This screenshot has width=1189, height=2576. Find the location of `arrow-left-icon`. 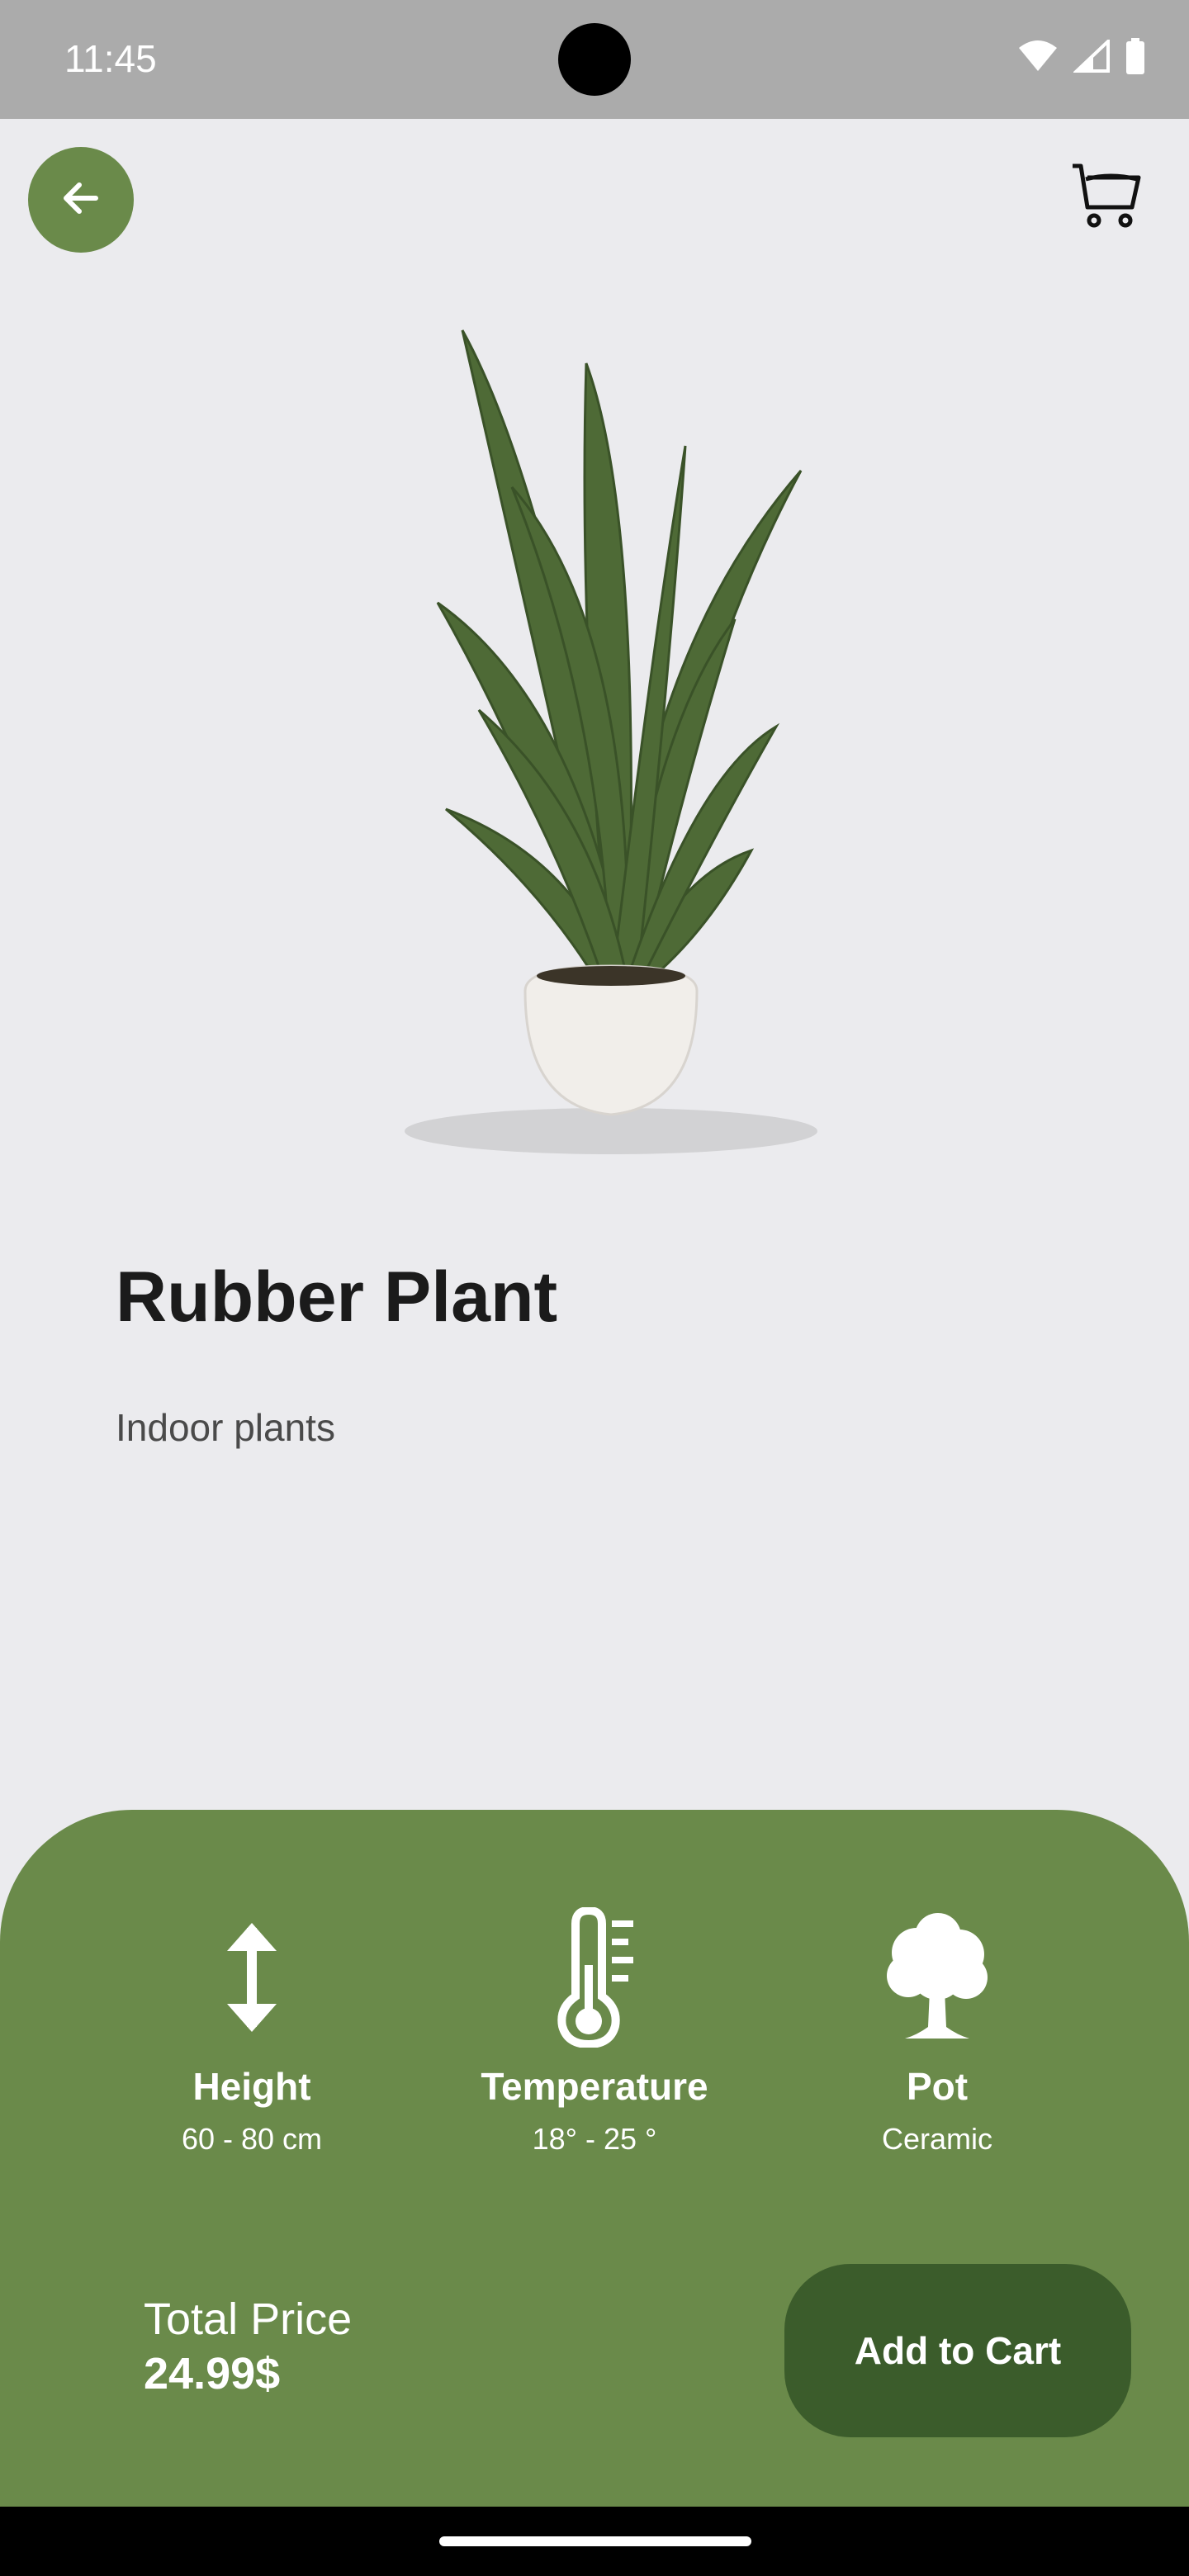

arrow-left-icon is located at coordinates (81, 200).